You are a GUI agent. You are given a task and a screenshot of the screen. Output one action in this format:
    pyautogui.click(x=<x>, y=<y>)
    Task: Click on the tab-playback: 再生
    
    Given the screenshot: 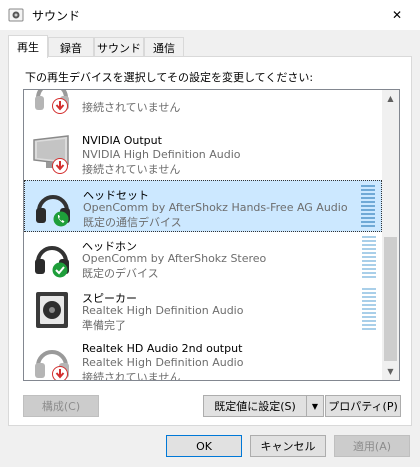 What is the action you would take?
    pyautogui.click(x=28, y=46)
    